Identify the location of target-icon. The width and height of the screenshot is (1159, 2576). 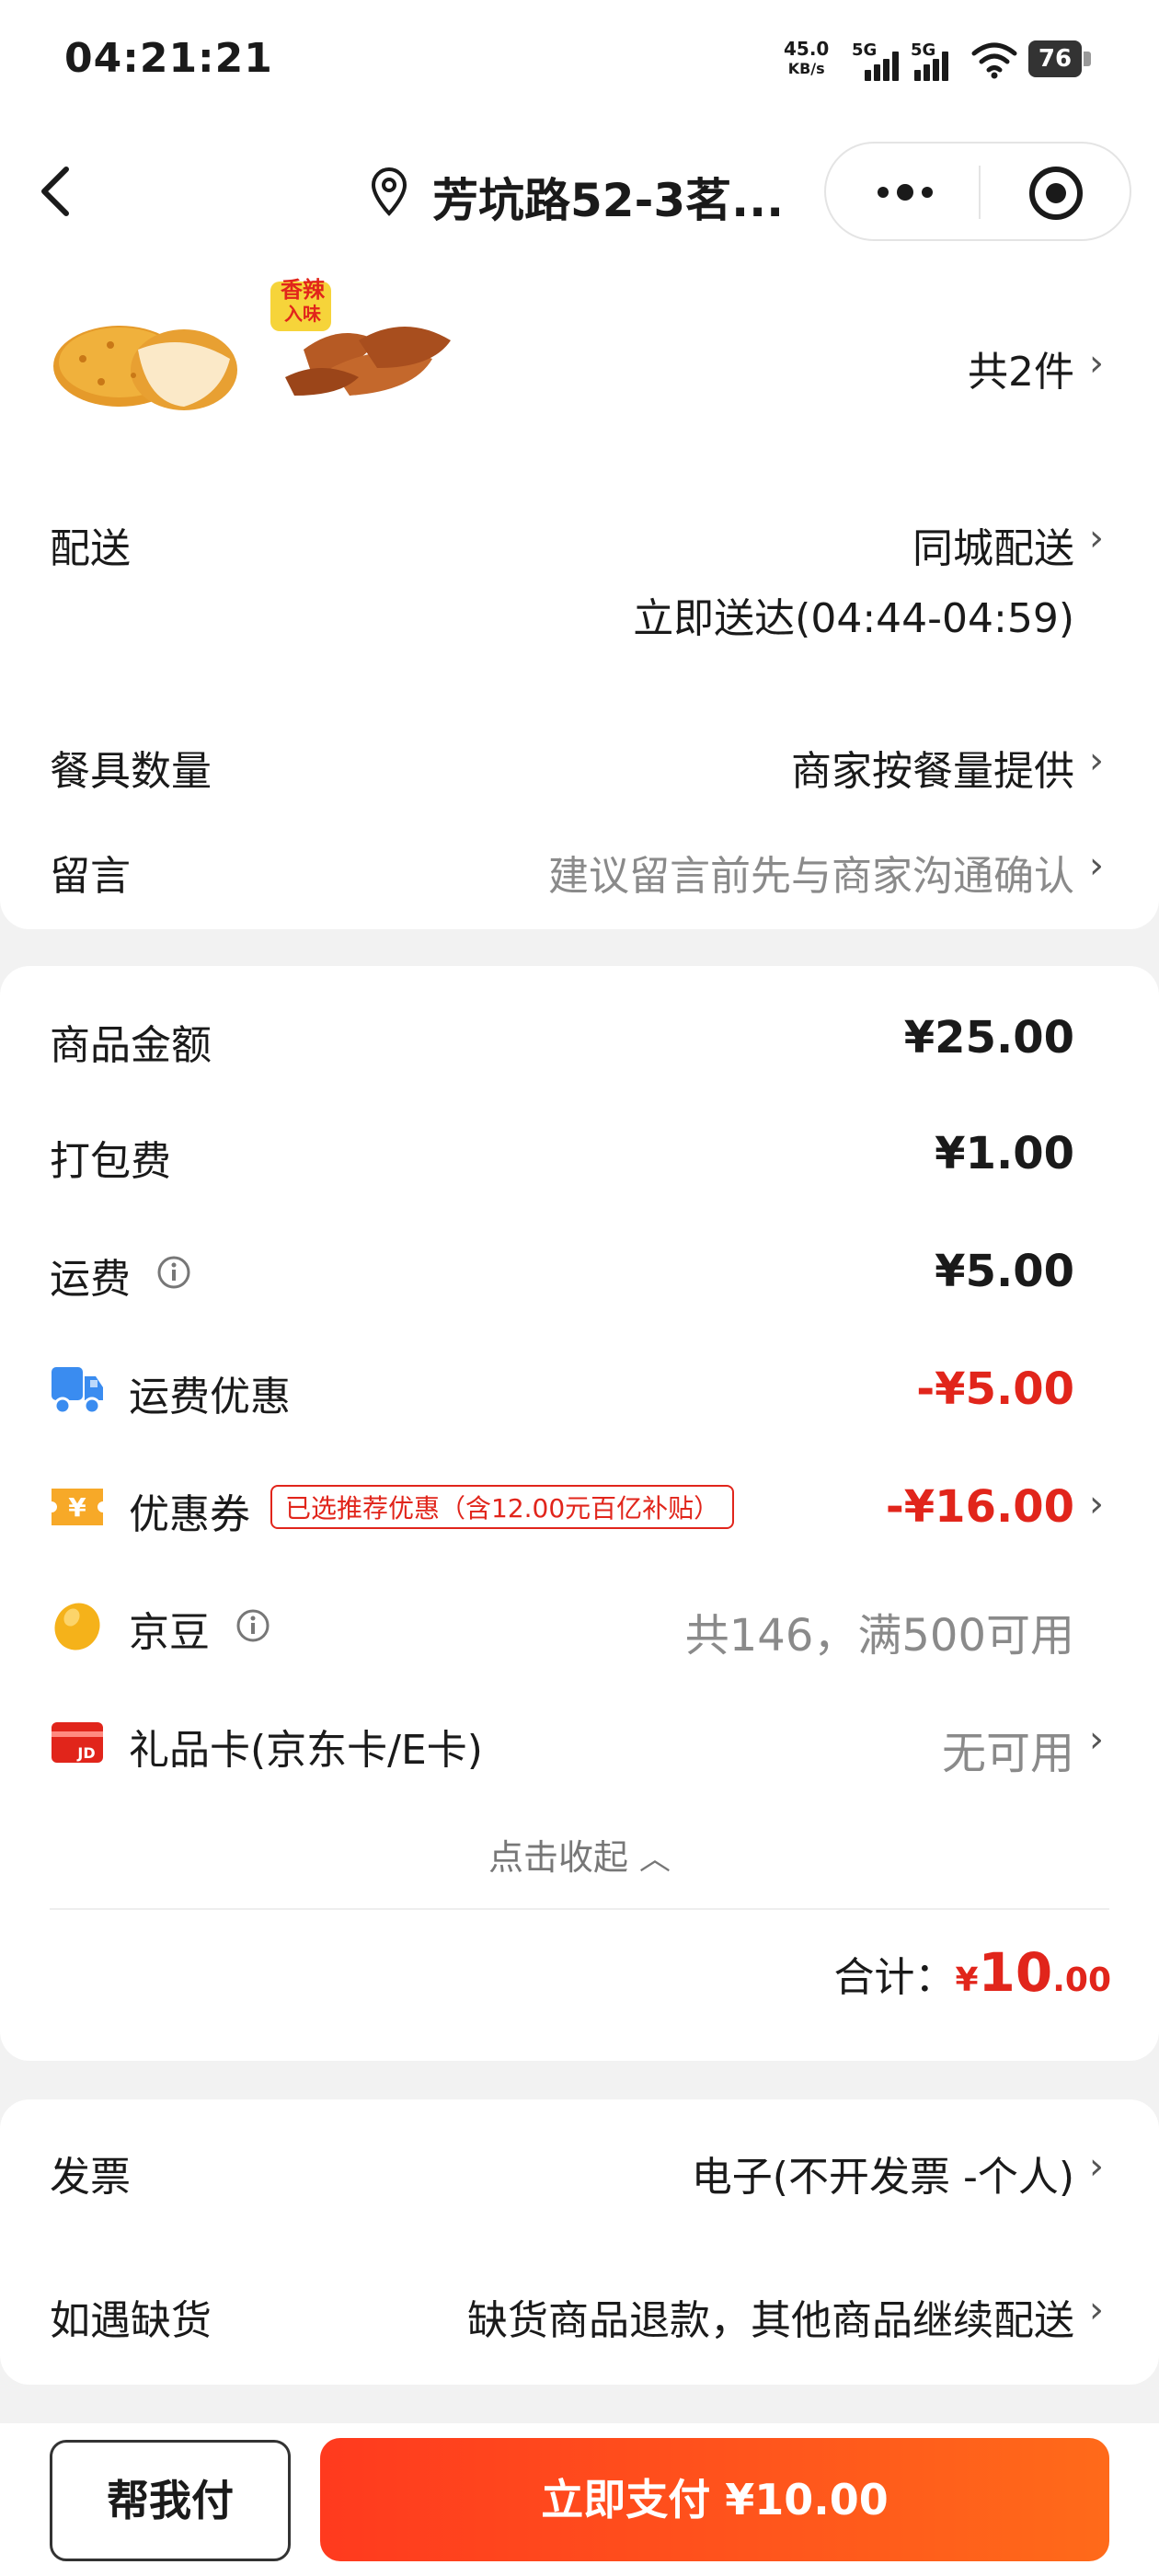
(1056, 193).